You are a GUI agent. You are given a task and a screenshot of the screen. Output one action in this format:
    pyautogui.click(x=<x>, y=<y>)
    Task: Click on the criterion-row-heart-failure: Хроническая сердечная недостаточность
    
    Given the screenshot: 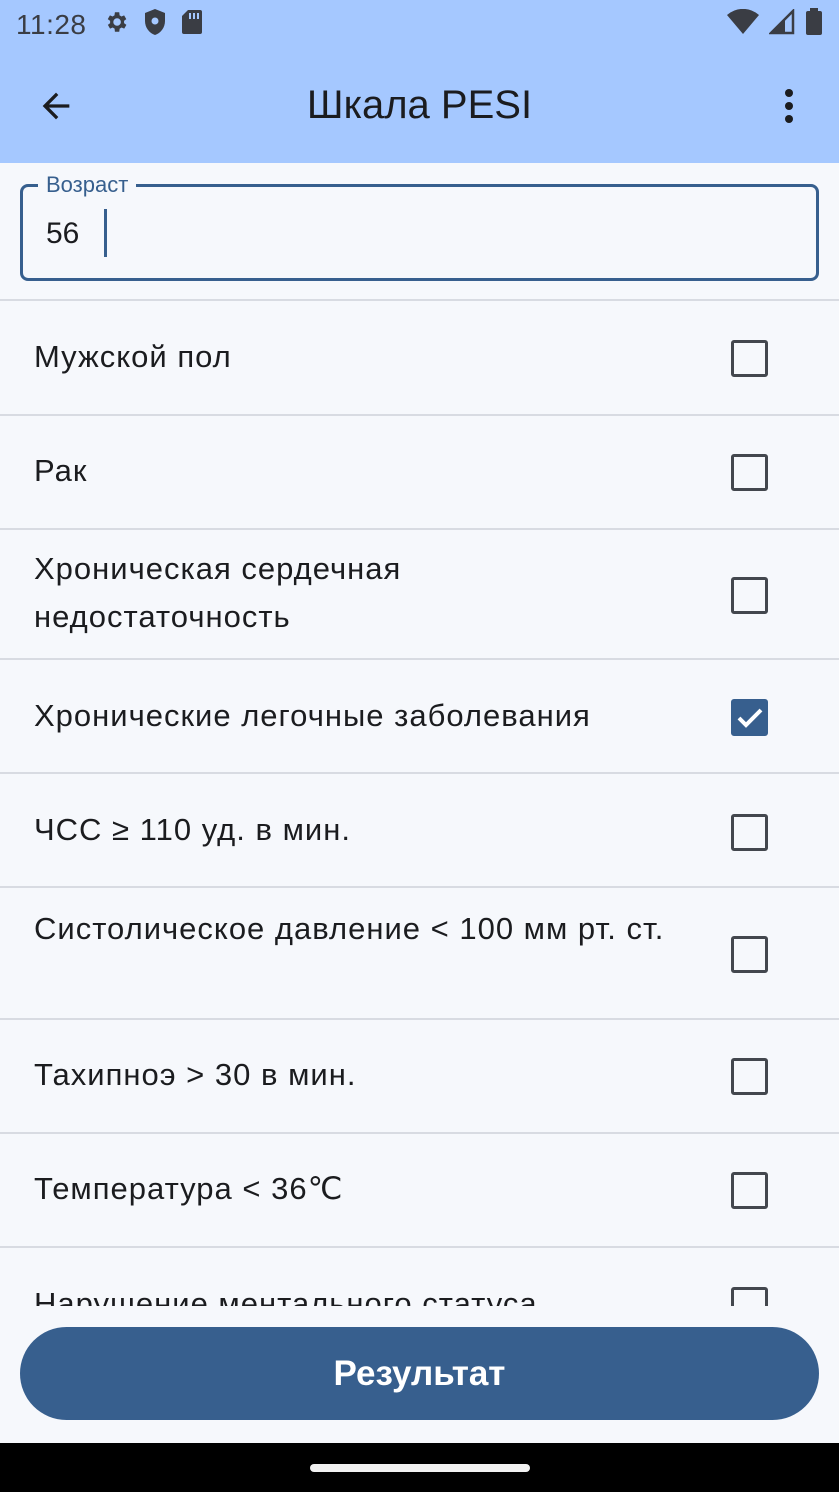 What is the action you would take?
    pyautogui.click(x=419, y=594)
    